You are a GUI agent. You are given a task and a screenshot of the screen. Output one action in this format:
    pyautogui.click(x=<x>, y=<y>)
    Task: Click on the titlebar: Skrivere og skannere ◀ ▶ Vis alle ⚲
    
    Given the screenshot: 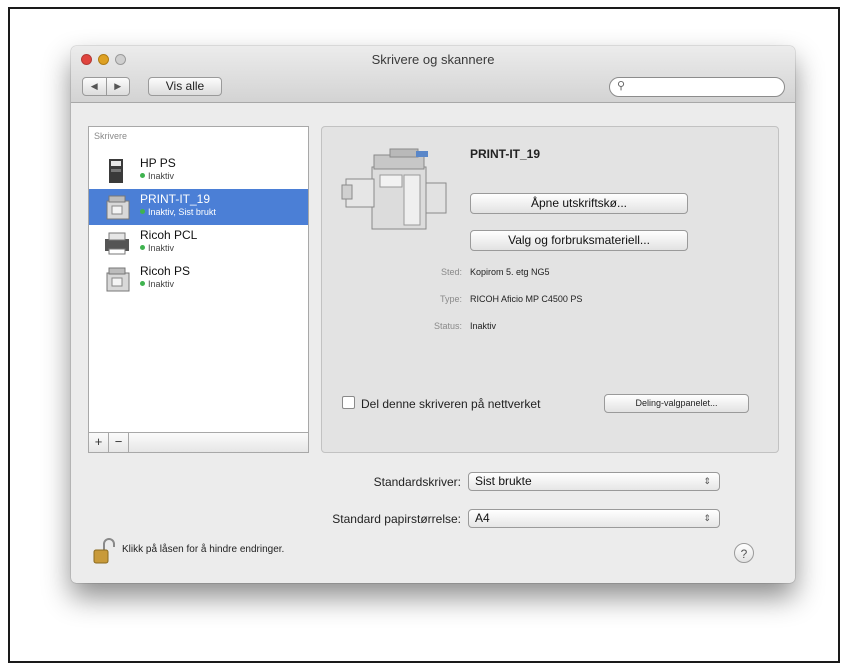 What is the action you would take?
    pyautogui.click(x=433, y=74)
    